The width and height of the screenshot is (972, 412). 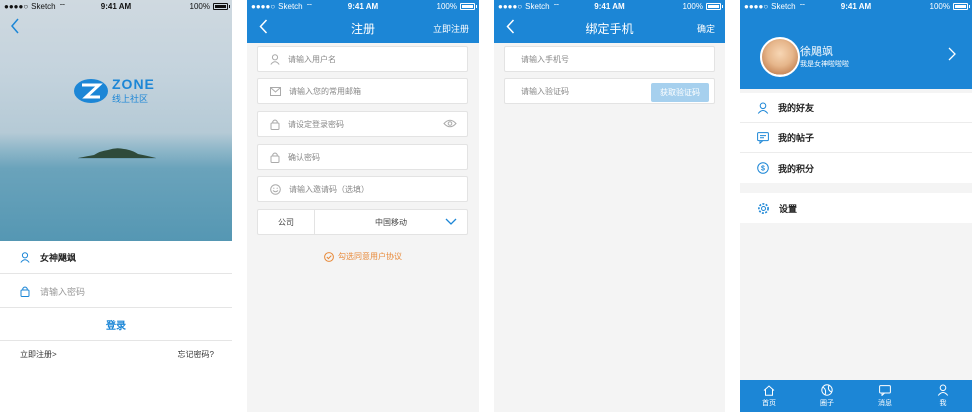 I want to click on menu-item-friends: 我的好友, so click(x=856, y=108).